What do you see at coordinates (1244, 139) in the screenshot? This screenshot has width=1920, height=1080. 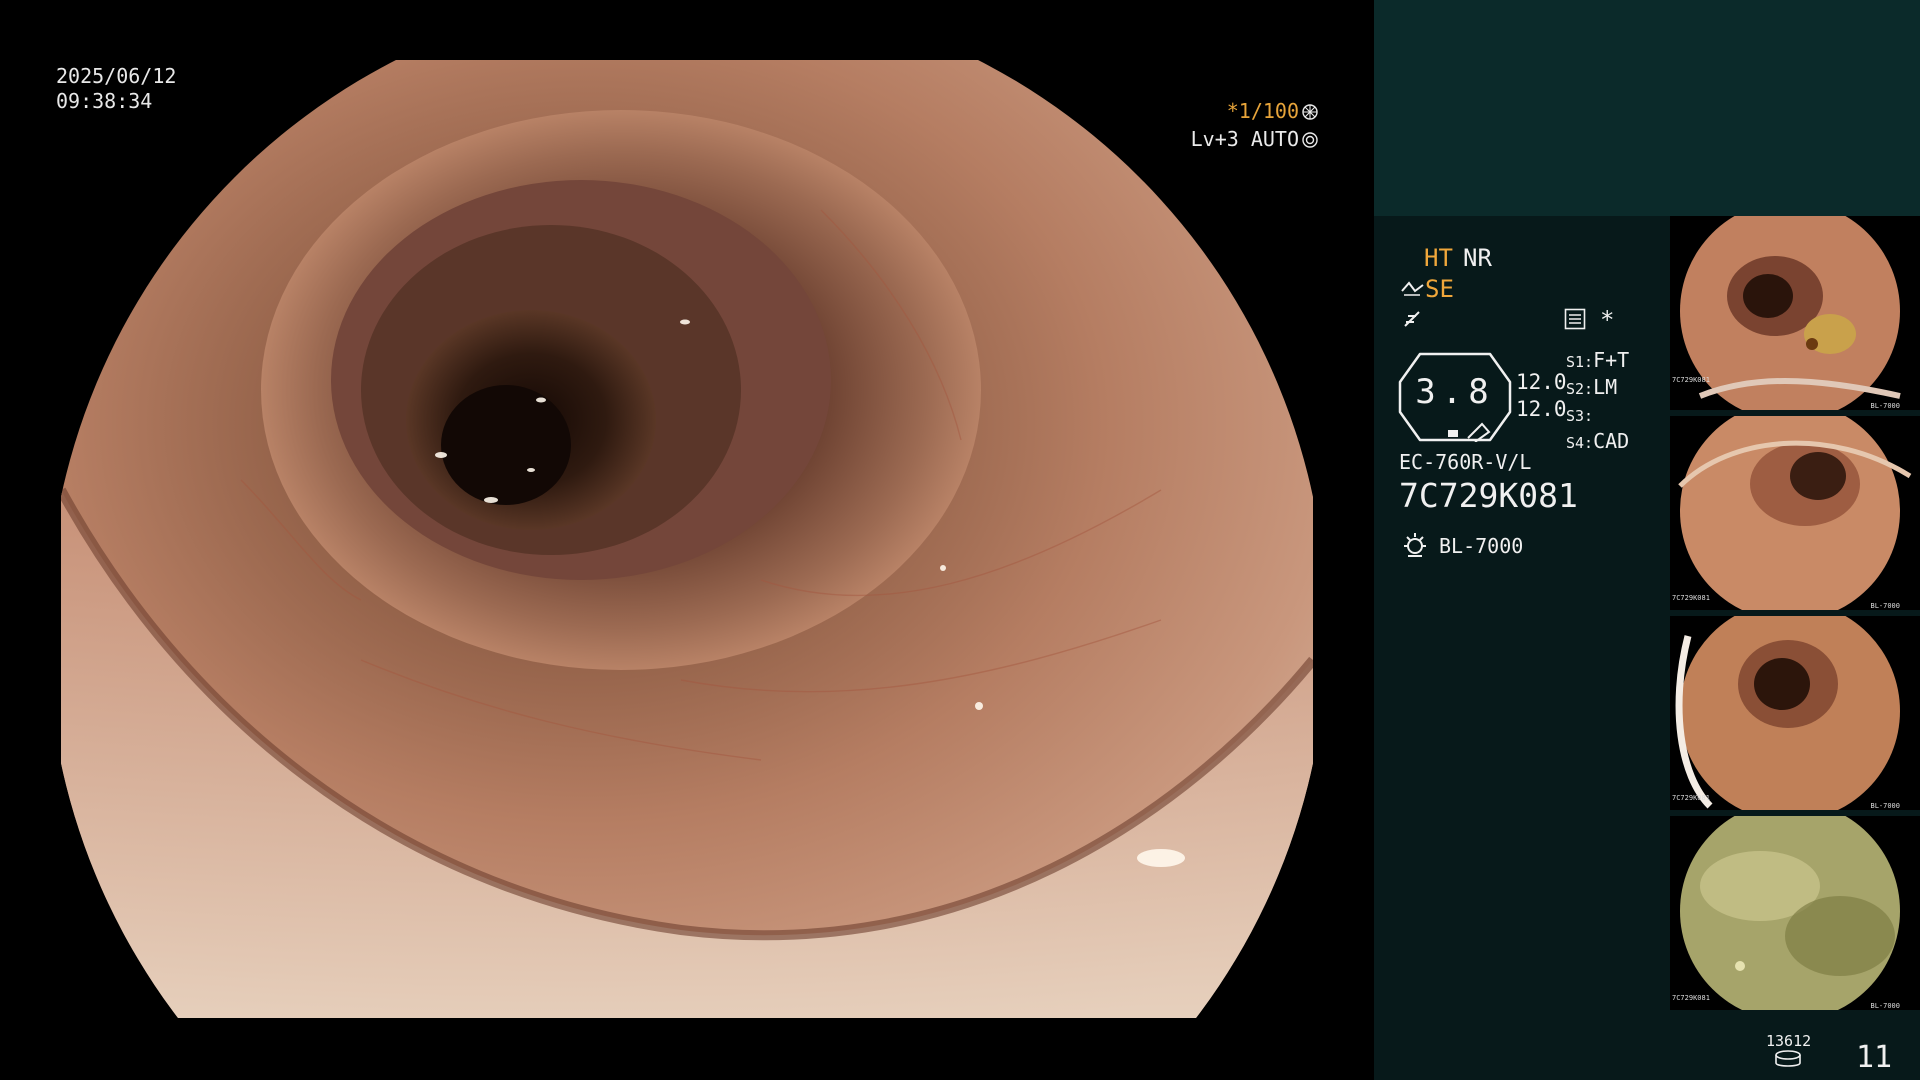 I see `level-text: Lv+3 AUTO` at bounding box center [1244, 139].